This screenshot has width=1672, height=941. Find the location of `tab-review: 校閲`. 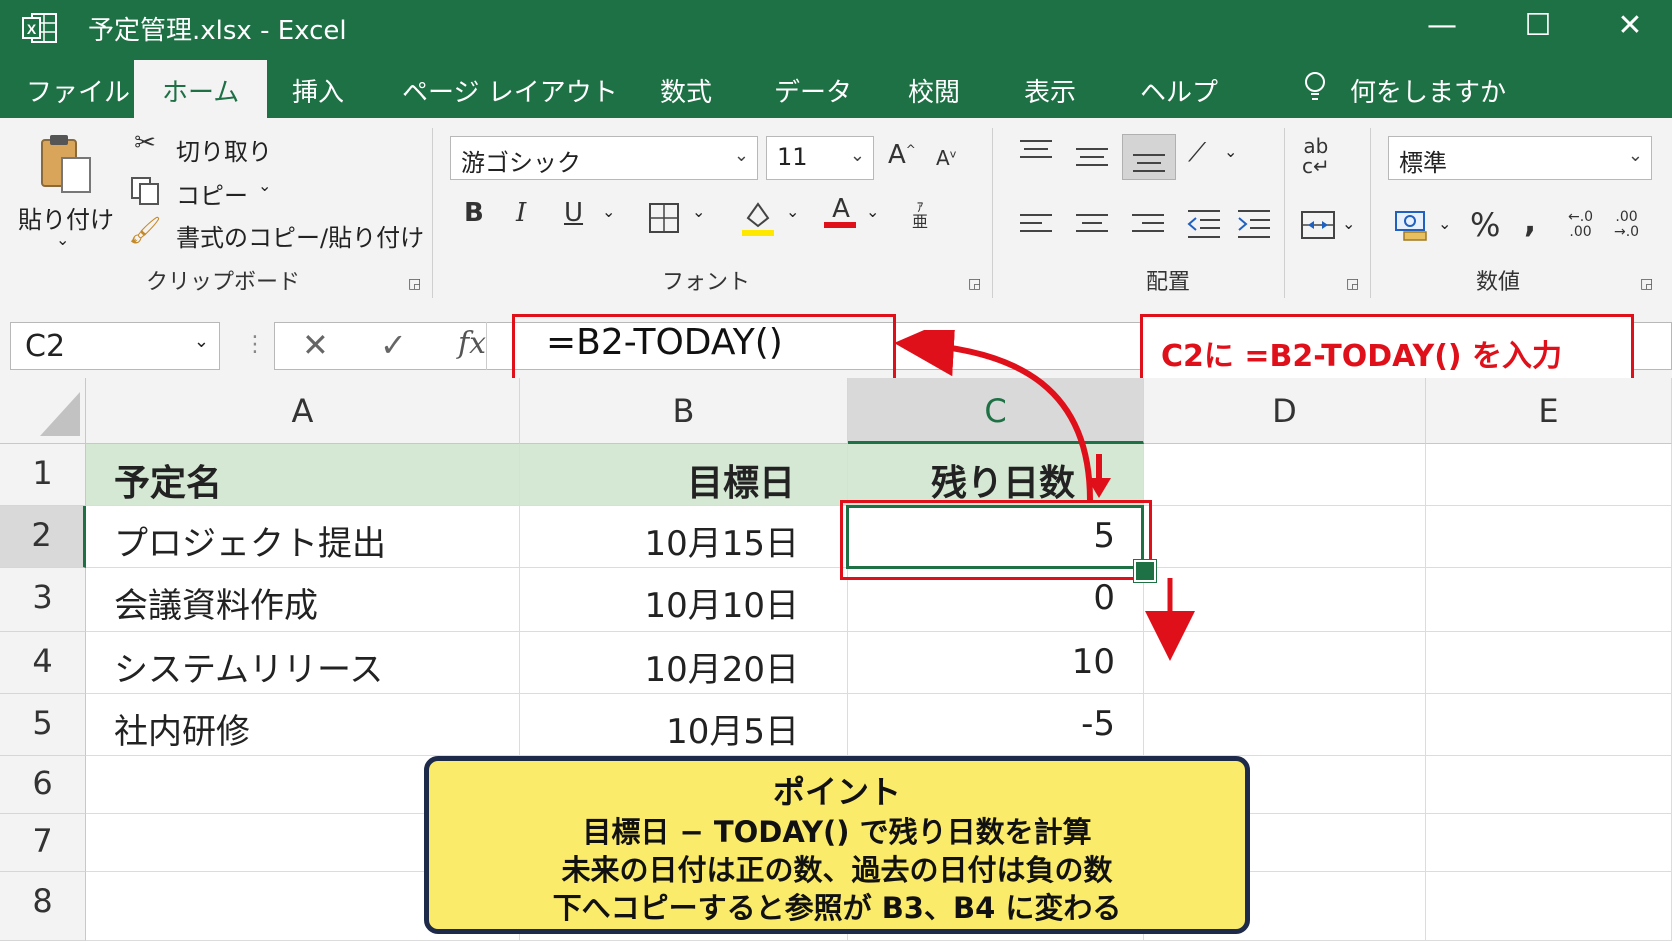

tab-review: 校閲 is located at coordinates (934, 90).